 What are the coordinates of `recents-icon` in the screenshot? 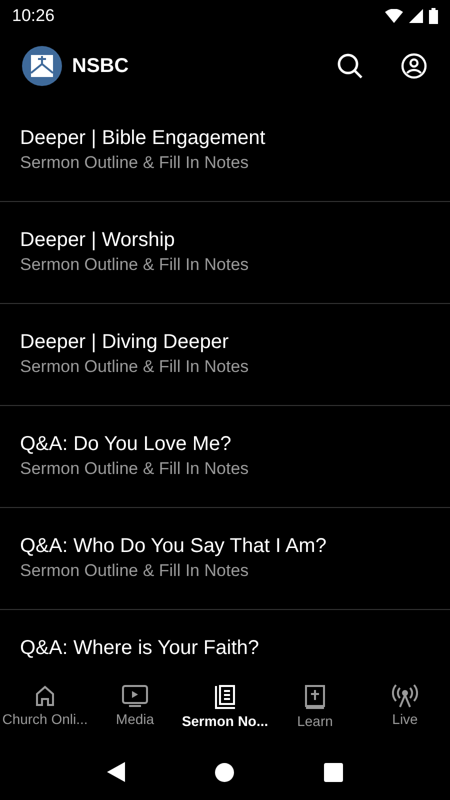 It's located at (333, 772).